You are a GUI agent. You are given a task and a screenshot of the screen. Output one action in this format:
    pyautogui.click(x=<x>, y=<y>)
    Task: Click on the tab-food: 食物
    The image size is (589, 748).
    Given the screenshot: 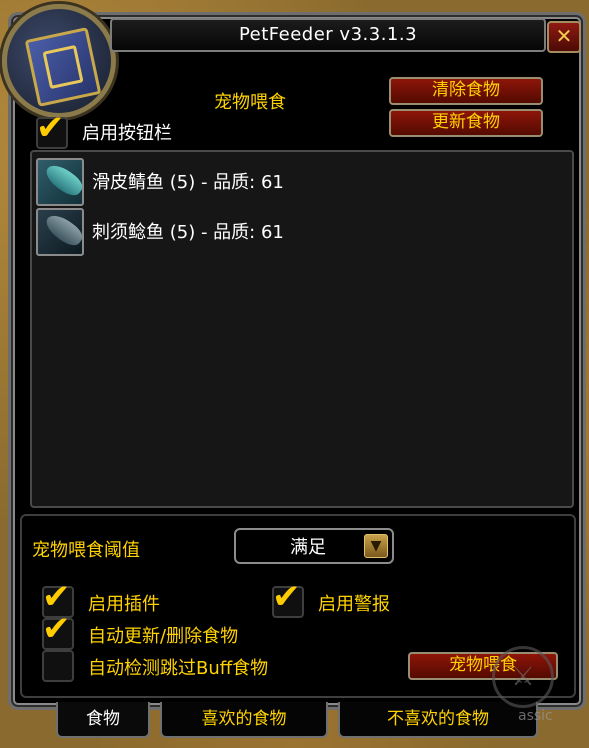 What is the action you would take?
    pyautogui.click(x=103, y=720)
    